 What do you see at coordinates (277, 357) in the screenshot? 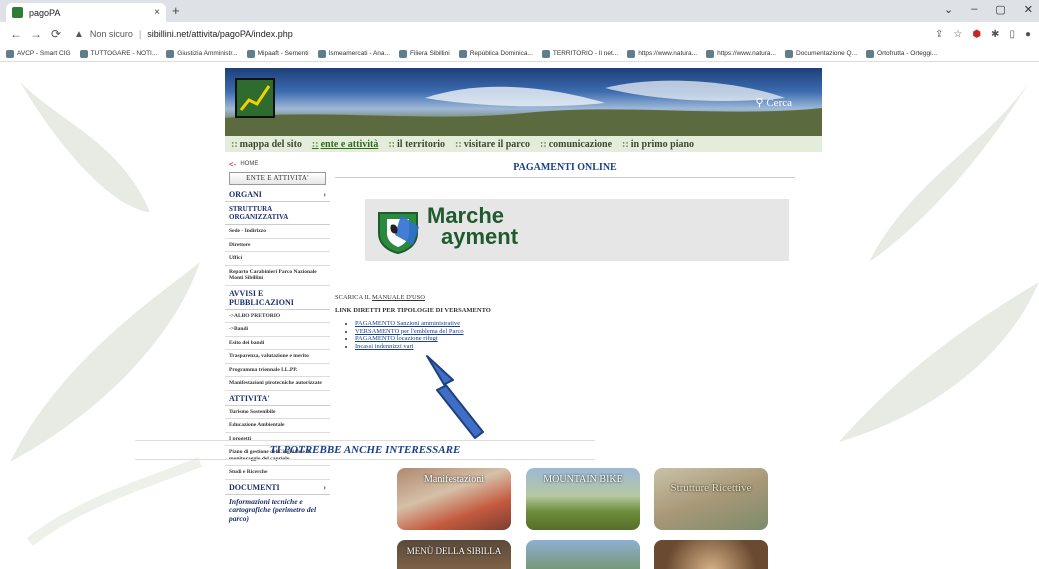
I see `sidebar-item-trasparenza: Trasparenza, valutazione e merito` at bounding box center [277, 357].